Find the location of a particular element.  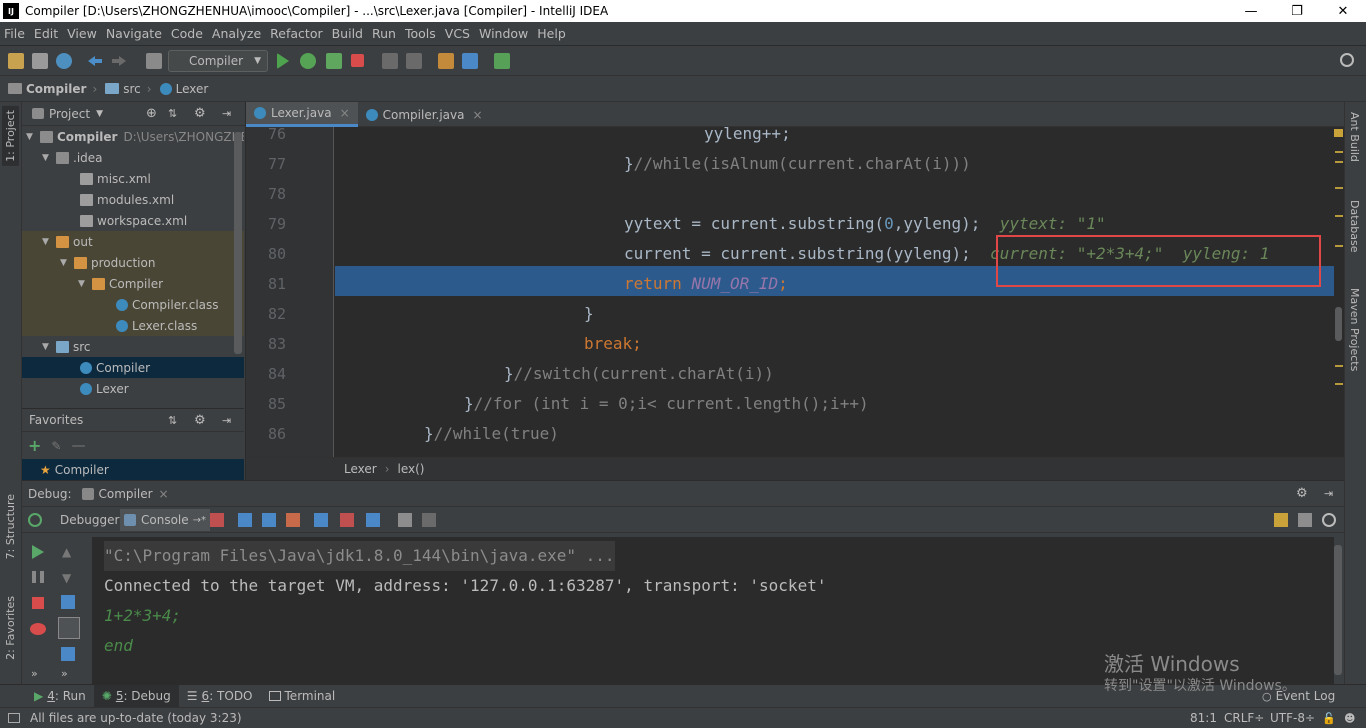

tree-item-compiler-java: Compiler is located at coordinates (133, 367).